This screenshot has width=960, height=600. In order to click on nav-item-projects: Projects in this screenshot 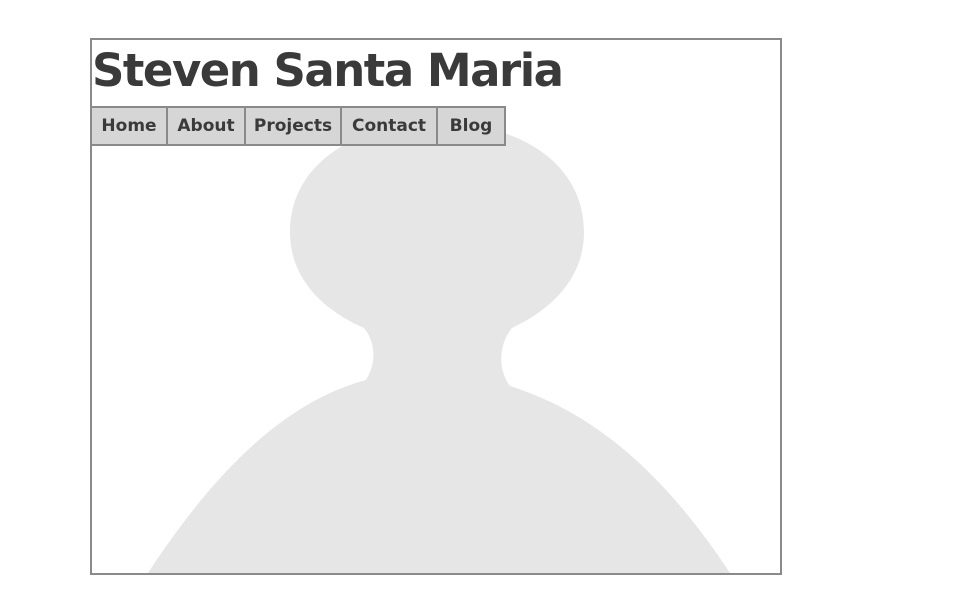, I will do `click(294, 126)`.